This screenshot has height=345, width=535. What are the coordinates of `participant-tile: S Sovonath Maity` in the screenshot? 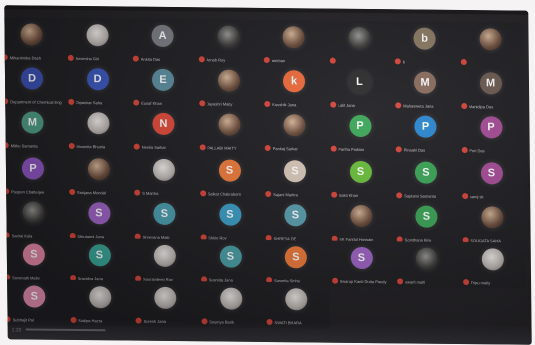 It's located at (36, 260).